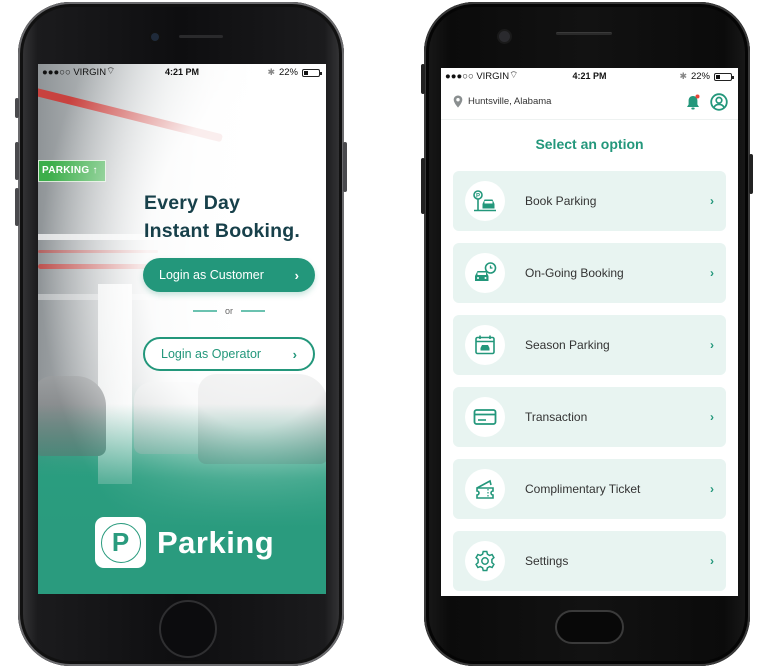 Image resolution: width=765 pixels, height=670 pixels. Describe the element at coordinates (211, 275) in the screenshot. I see `login-as-customer-label: Login as Customer` at that location.